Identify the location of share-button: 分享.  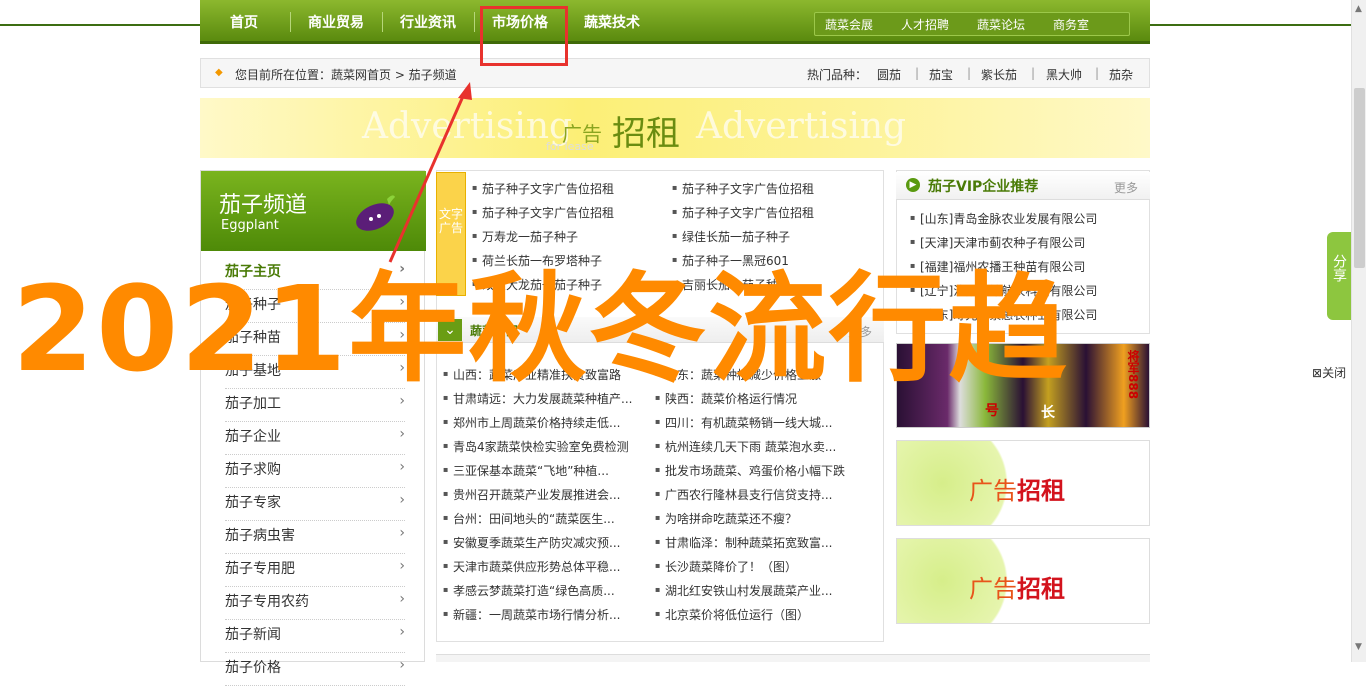
(1339, 276).